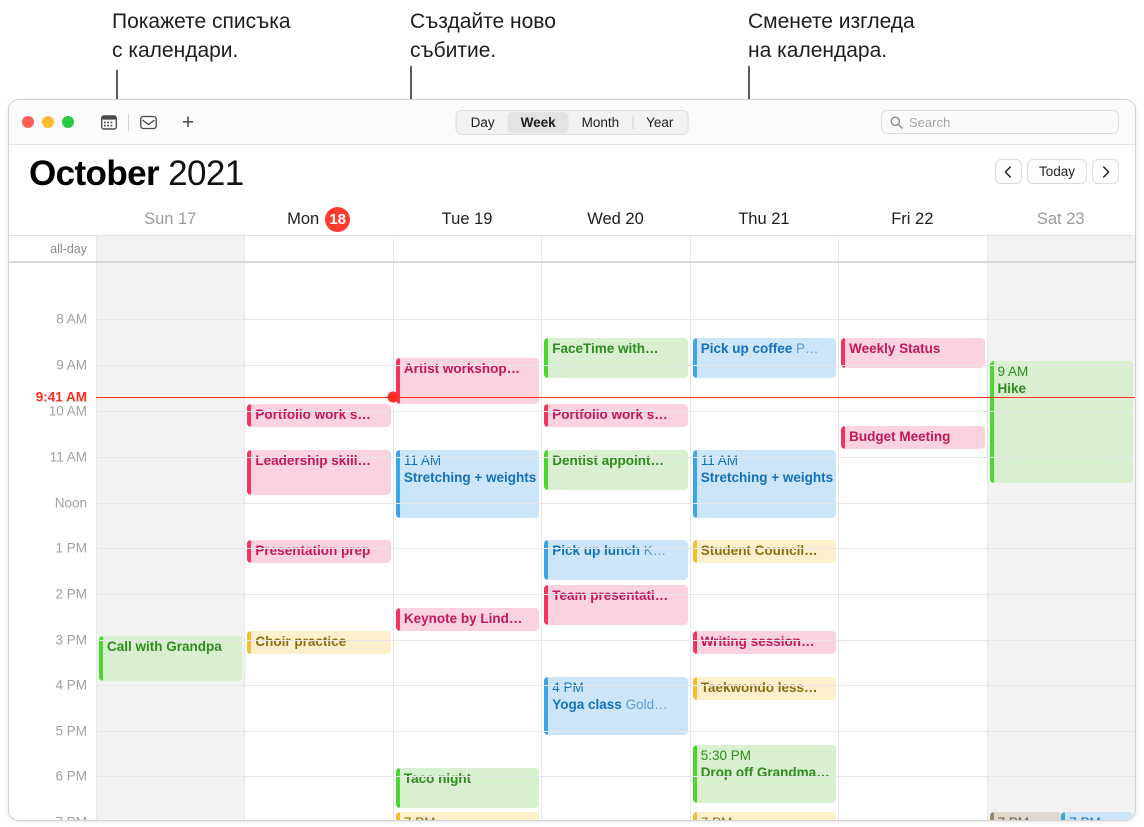 Image resolution: width=1144 pixels, height=827 pixels. I want to click on event-title: Call with Grandpa, so click(164, 646).